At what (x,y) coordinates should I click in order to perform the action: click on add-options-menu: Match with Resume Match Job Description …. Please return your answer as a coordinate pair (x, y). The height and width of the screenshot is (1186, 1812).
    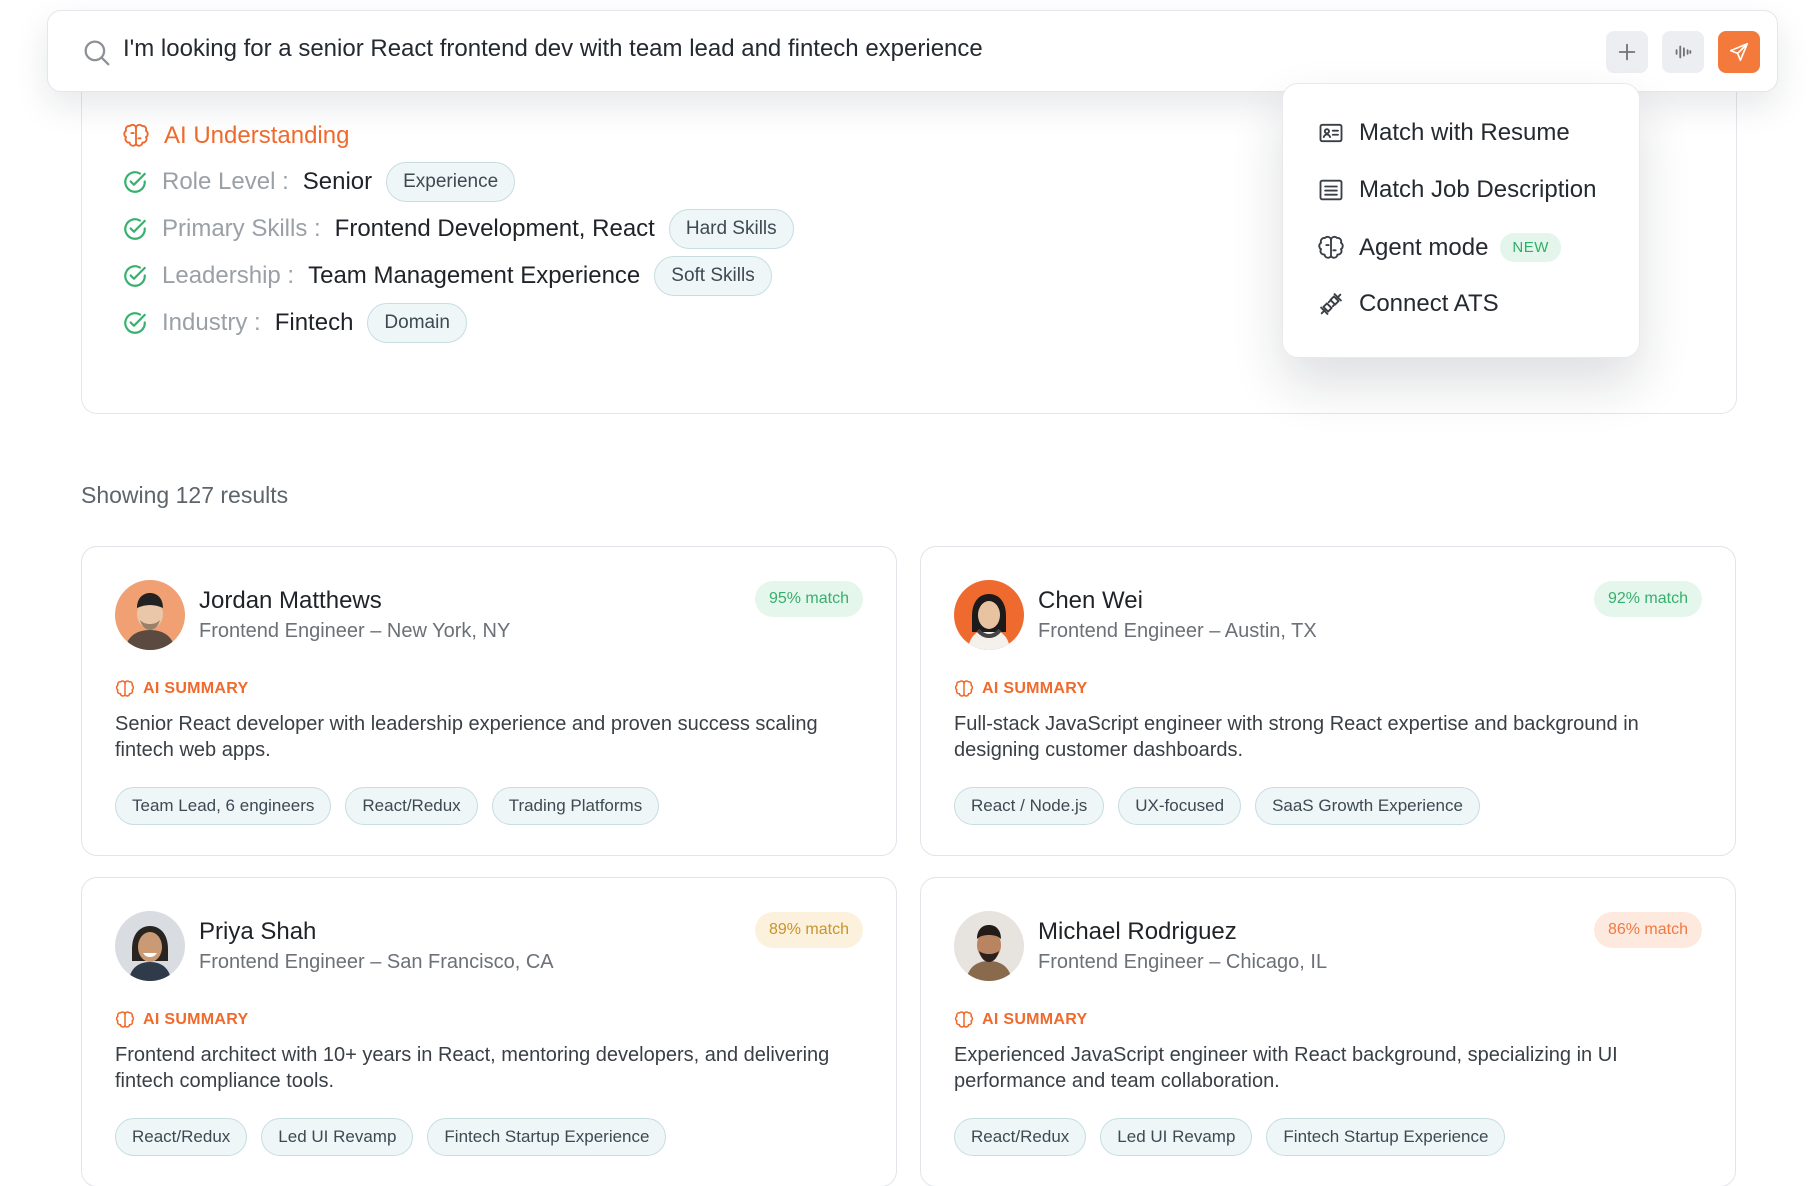
    Looking at the image, I should click on (1461, 220).